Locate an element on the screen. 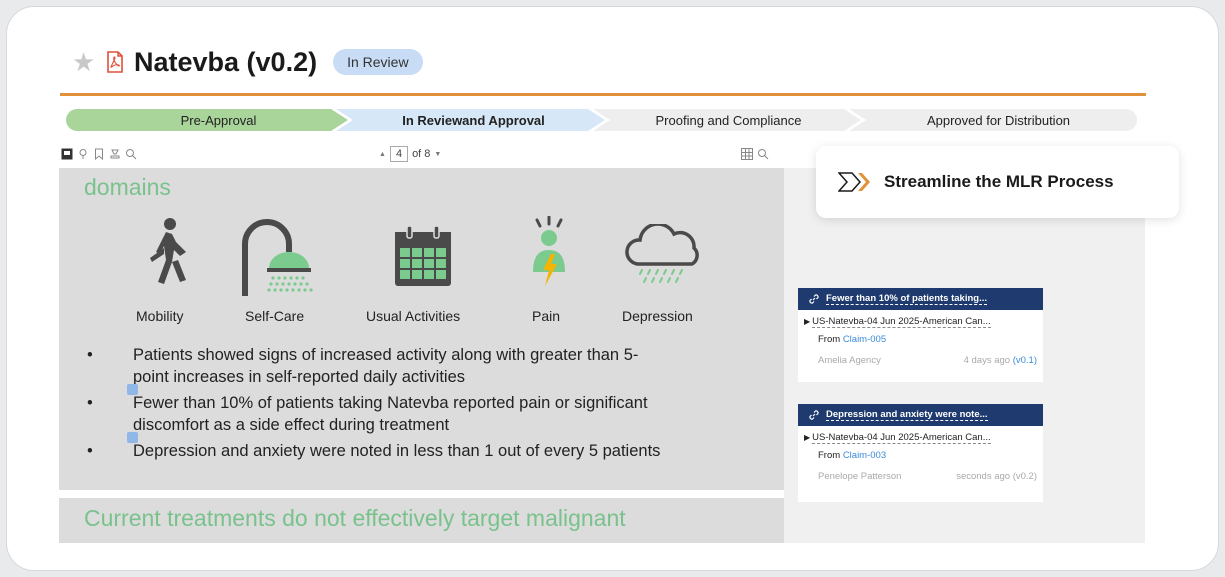 The image size is (1225, 577). step-in-review: In Reviewand Approval is located at coordinates (473, 120).